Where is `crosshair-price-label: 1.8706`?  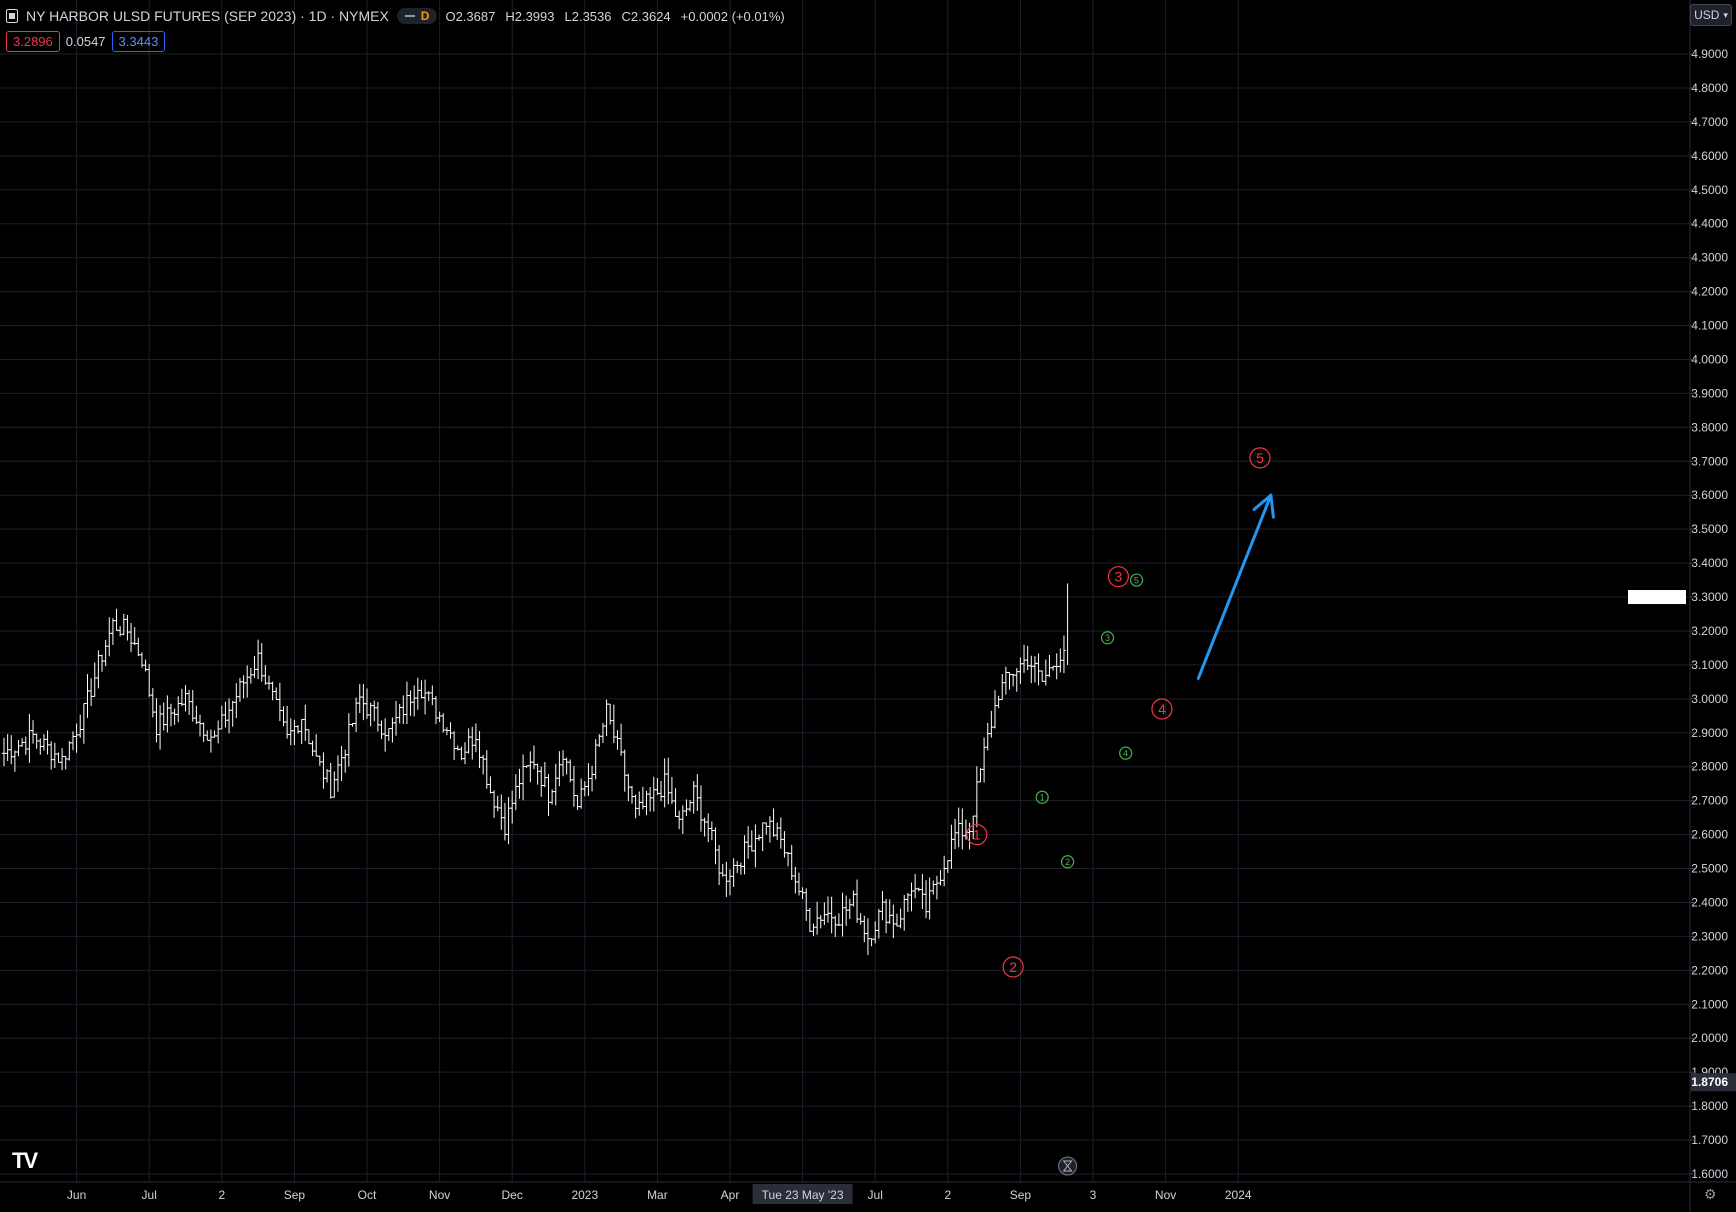
crosshair-price-label: 1.8706 is located at coordinates (1709, 1082).